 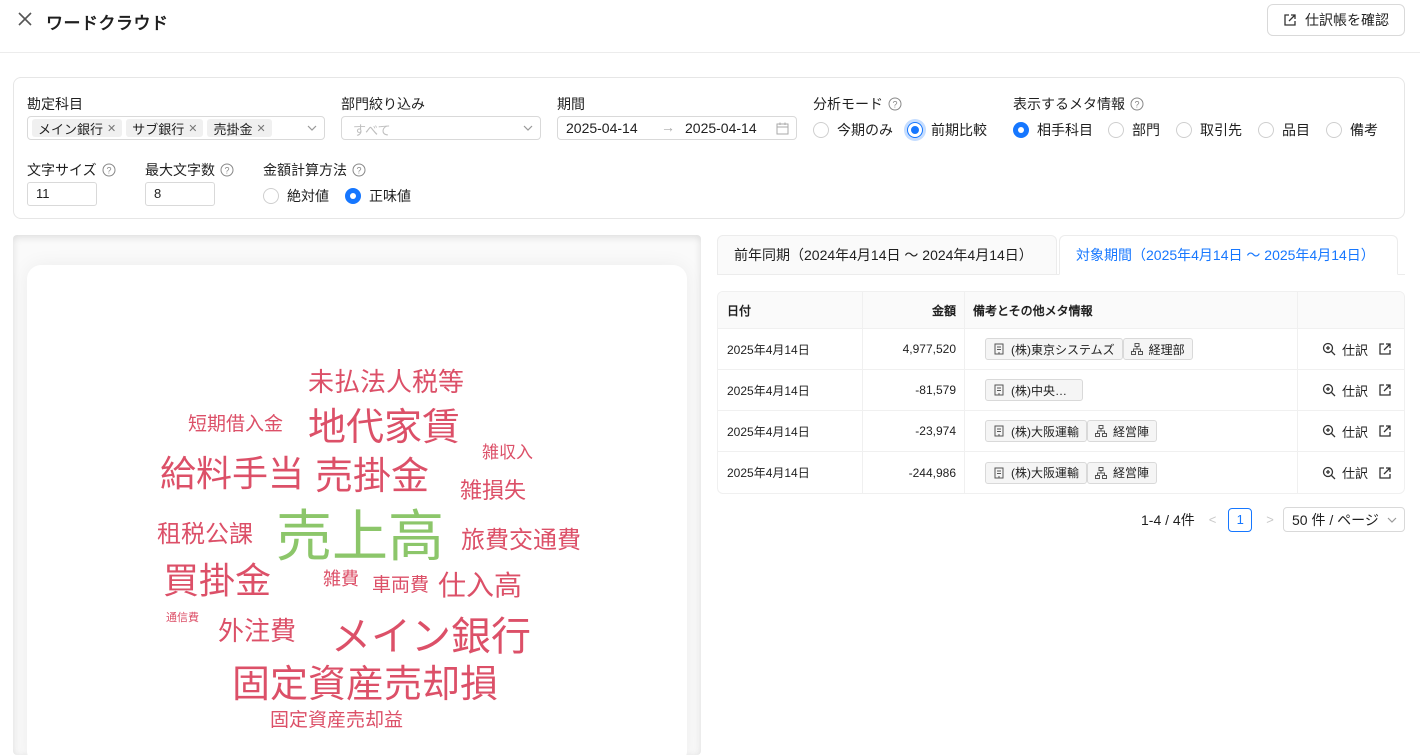 I want to click on department-label: 部門絞り込み, so click(x=383, y=104).